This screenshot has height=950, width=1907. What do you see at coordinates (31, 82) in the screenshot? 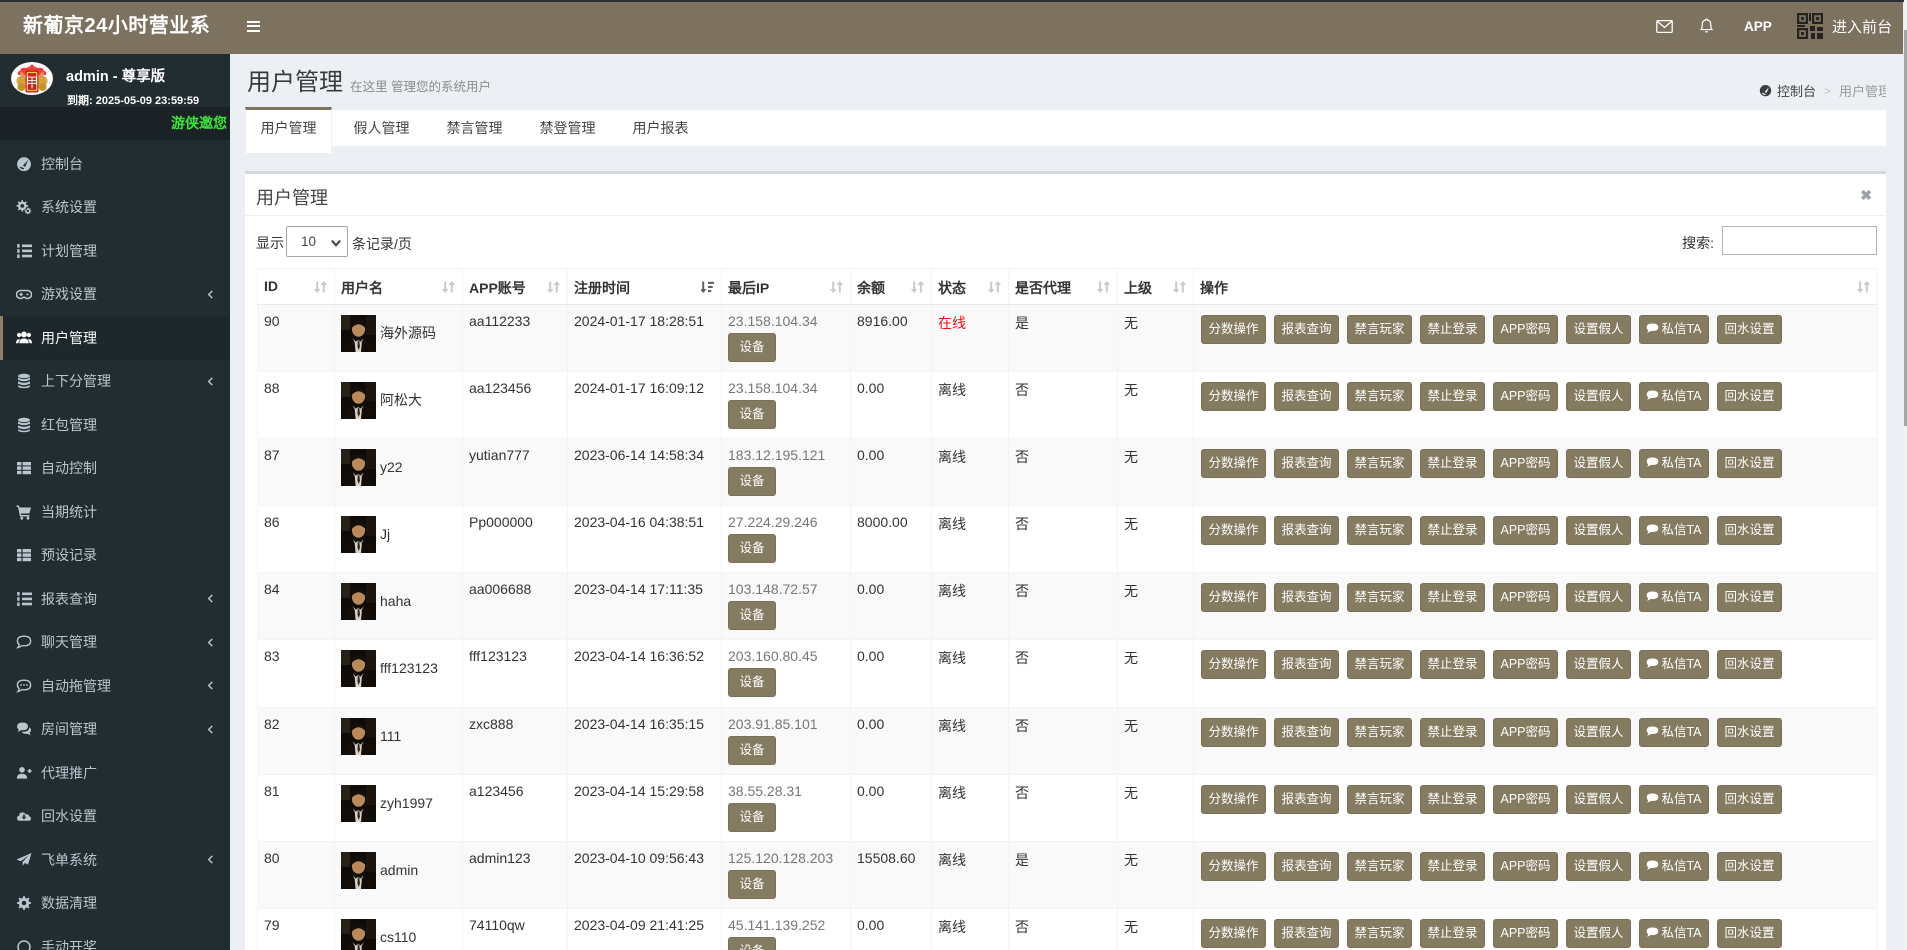
I see `svg-text: 甲` at bounding box center [31, 82].